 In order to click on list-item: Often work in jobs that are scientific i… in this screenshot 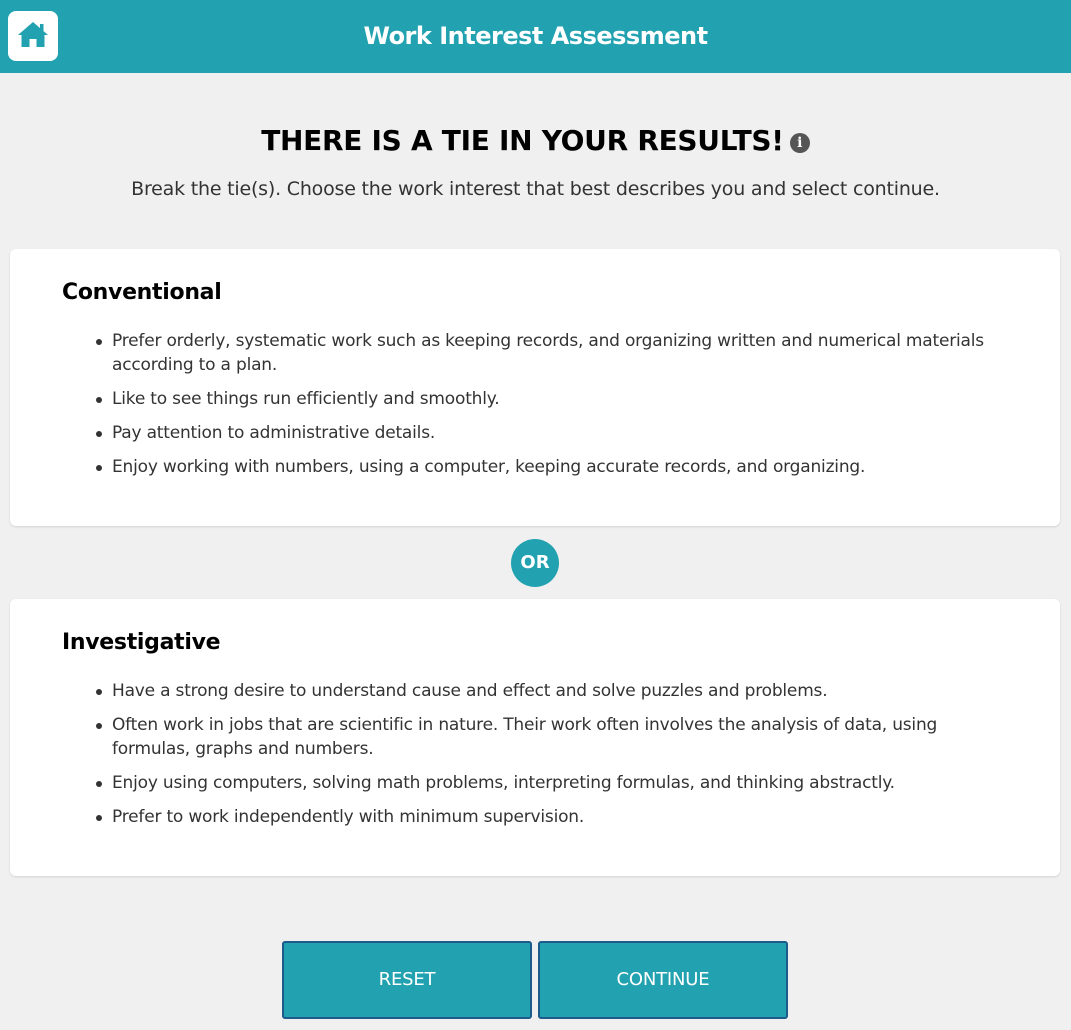, I will do `click(556, 737)`.